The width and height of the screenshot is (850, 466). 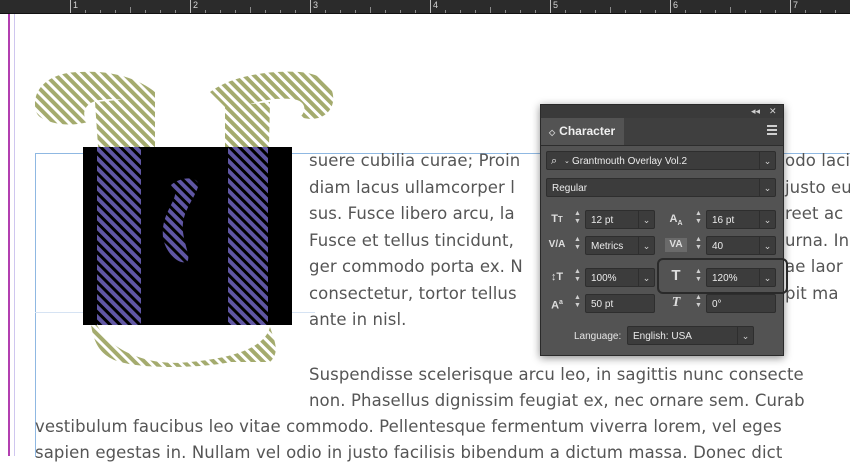 What do you see at coordinates (698, 245) in the screenshot?
I see `tracking-stepper: ▲ ▼` at bounding box center [698, 245].